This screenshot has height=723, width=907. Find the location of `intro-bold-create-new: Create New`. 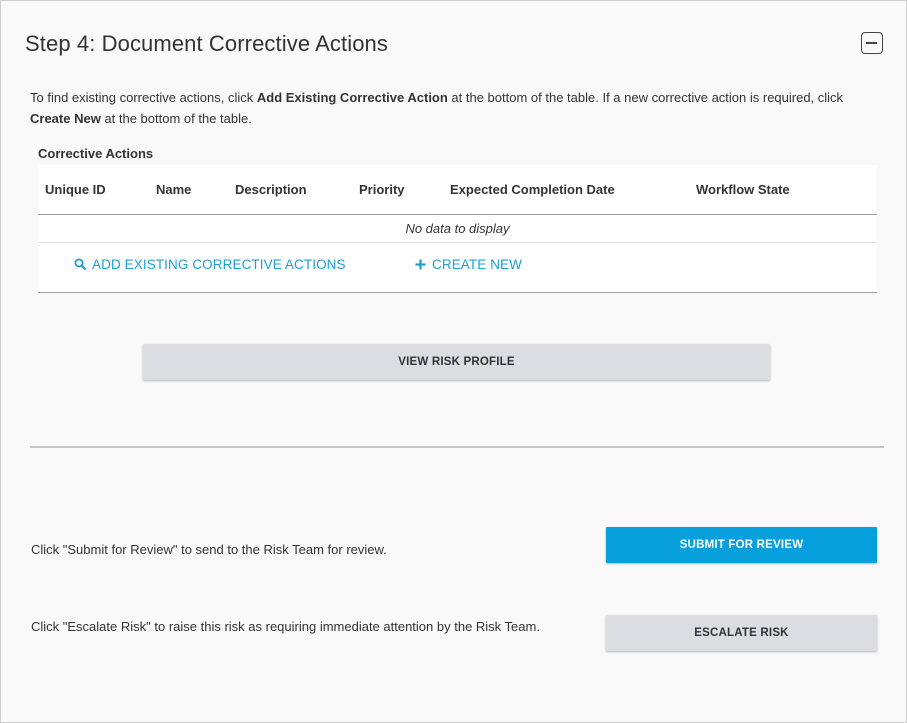

intro-bold-create-new: Create New is located at coordinates (65, 118).